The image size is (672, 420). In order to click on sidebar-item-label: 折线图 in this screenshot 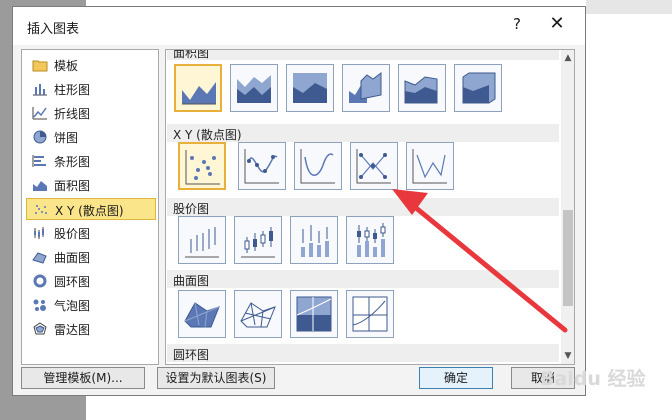, I will do `click(72, 114)`.